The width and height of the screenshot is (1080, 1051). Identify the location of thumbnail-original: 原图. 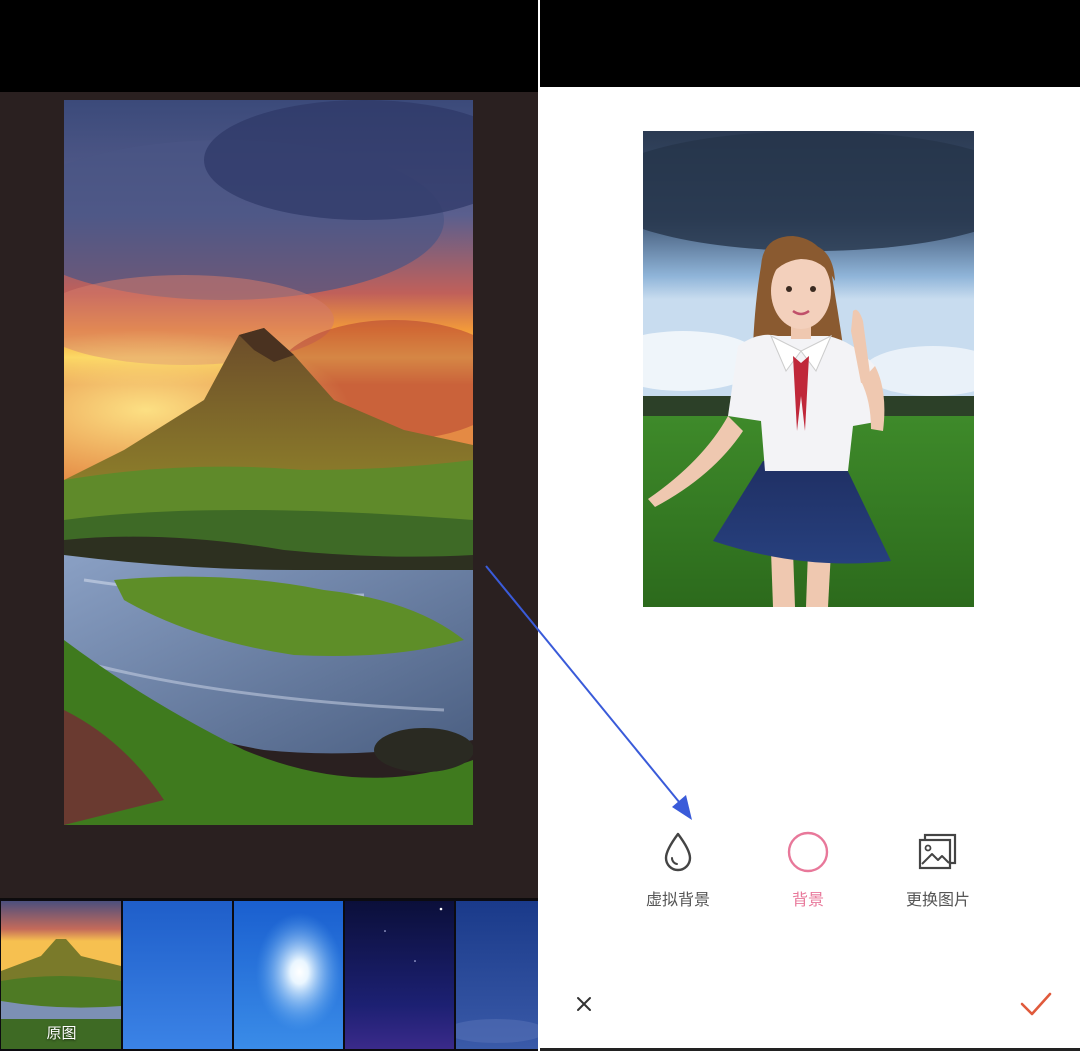
(61, 975).